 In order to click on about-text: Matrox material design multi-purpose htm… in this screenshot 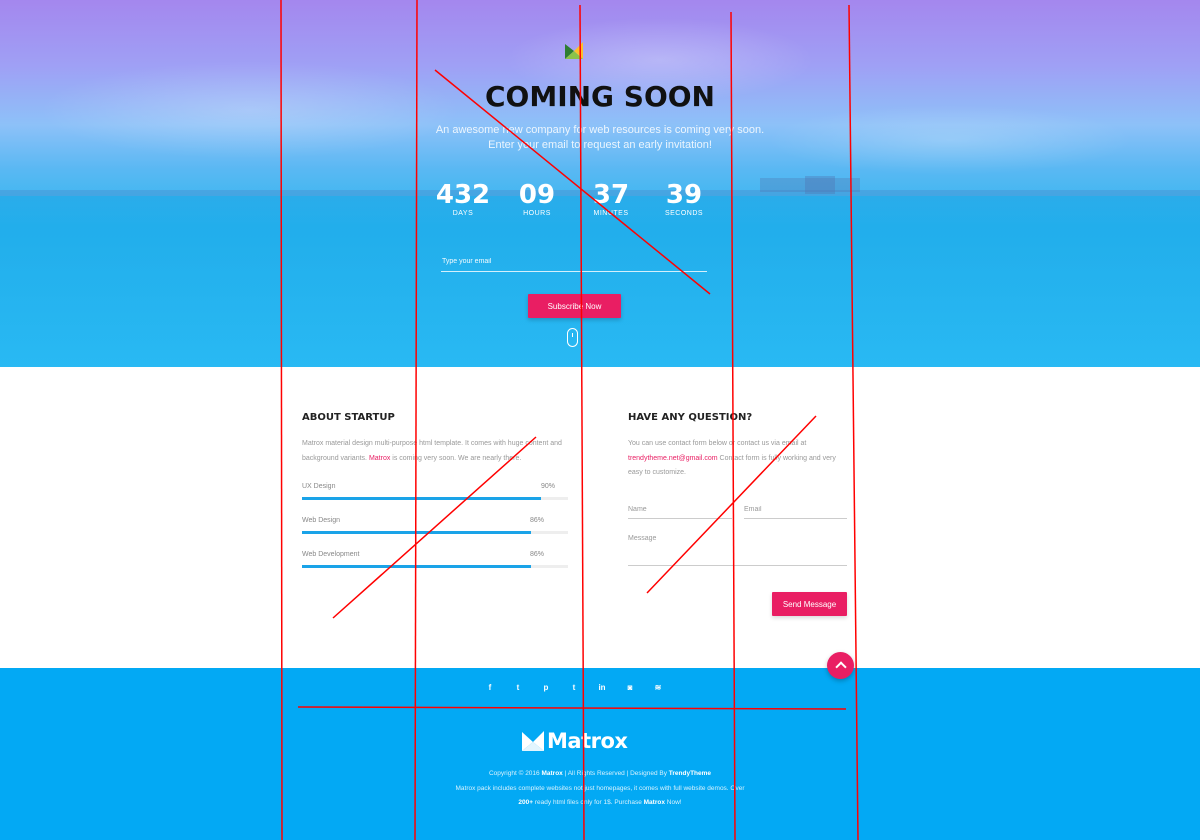, I will do `click(435, 451)`.